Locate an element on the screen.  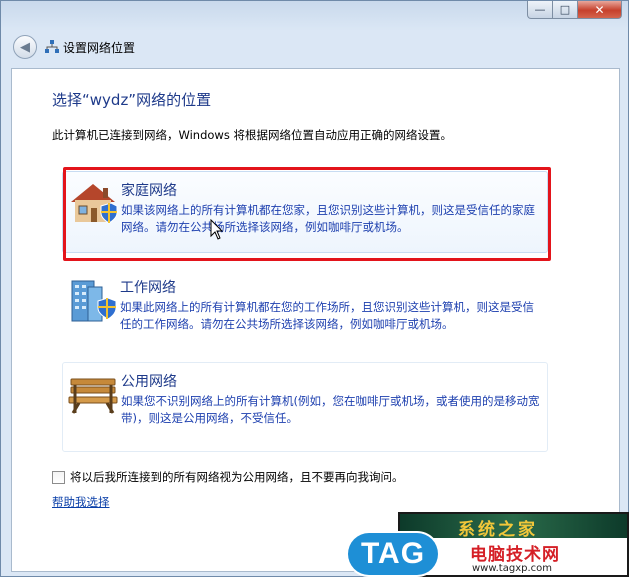
public-default-checkbox-row: 将以后我所连接到的所有网络视为公用网络，且不要再向我询问。 is located at coordinates (228, 477).